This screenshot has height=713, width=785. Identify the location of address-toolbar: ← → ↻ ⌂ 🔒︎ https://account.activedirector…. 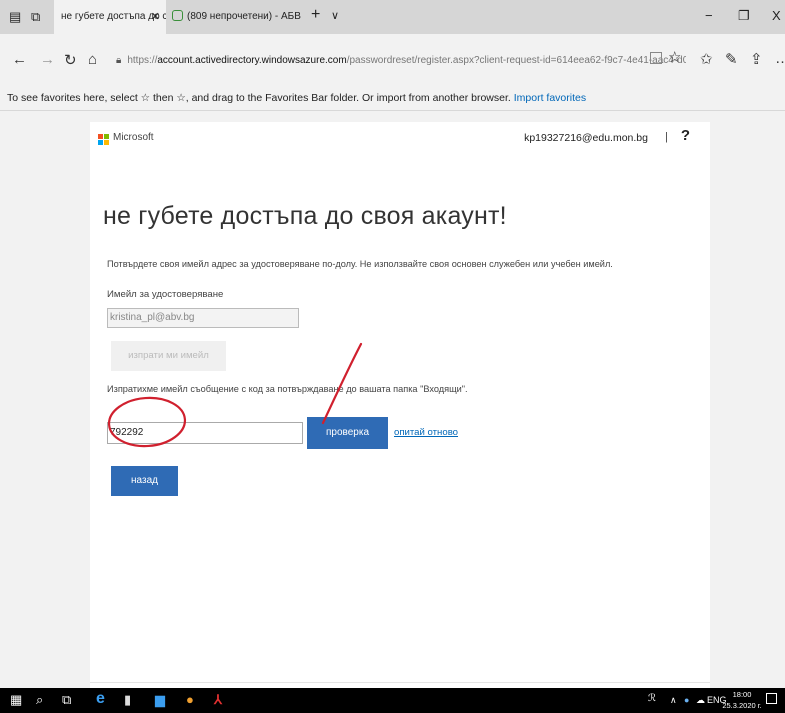
(392, 60).